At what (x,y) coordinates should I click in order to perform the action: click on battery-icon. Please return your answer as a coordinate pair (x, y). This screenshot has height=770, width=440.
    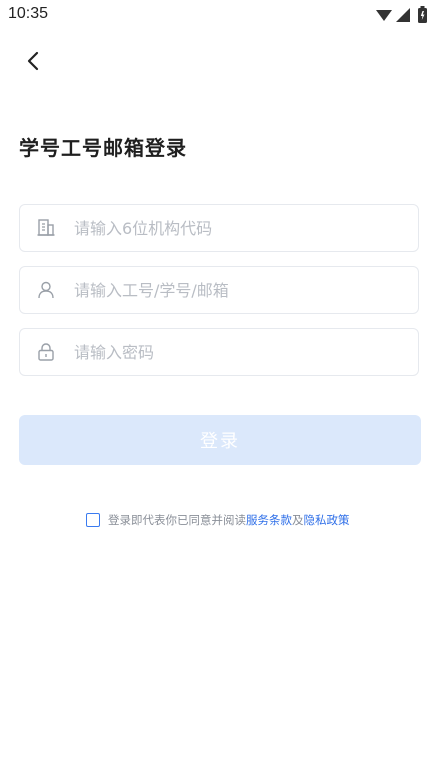
    Looking at the image, I should click on (422, 14).